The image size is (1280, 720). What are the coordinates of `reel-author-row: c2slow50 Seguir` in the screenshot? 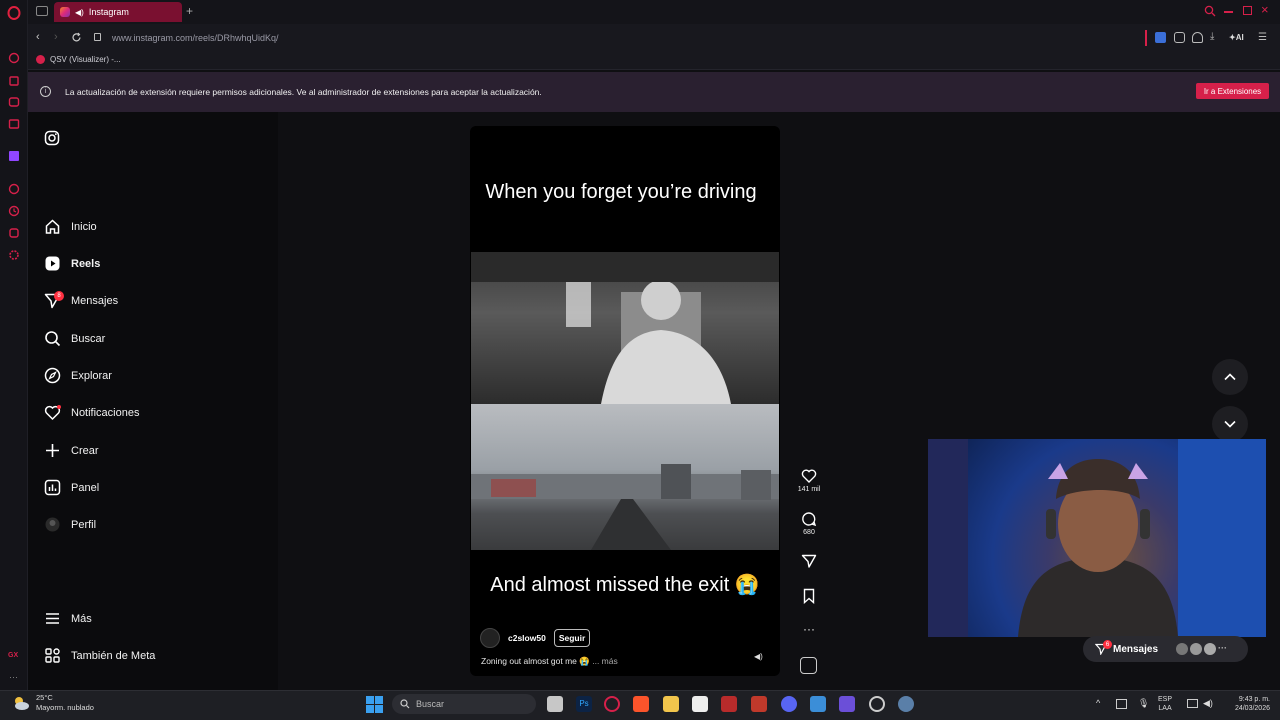 It's located at (535, 638).